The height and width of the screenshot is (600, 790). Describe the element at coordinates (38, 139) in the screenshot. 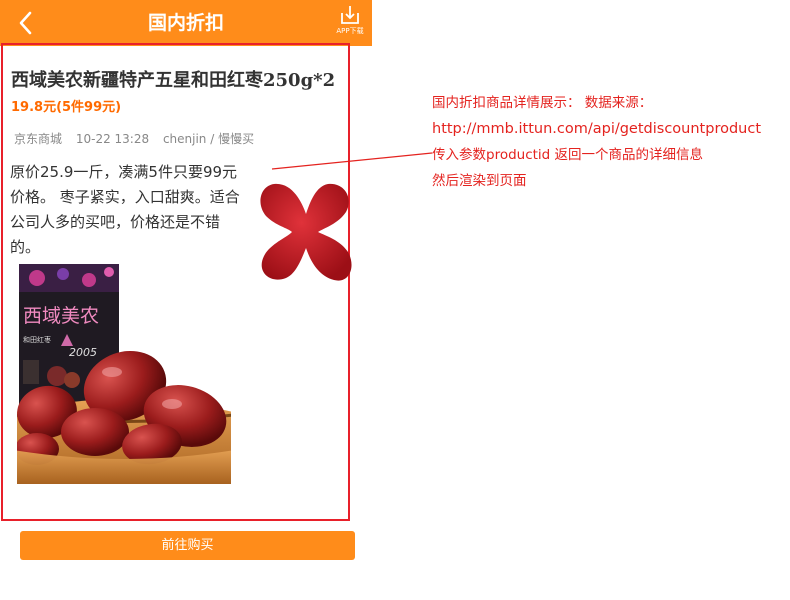

I see `meta-shop: 京东商城` at that location.